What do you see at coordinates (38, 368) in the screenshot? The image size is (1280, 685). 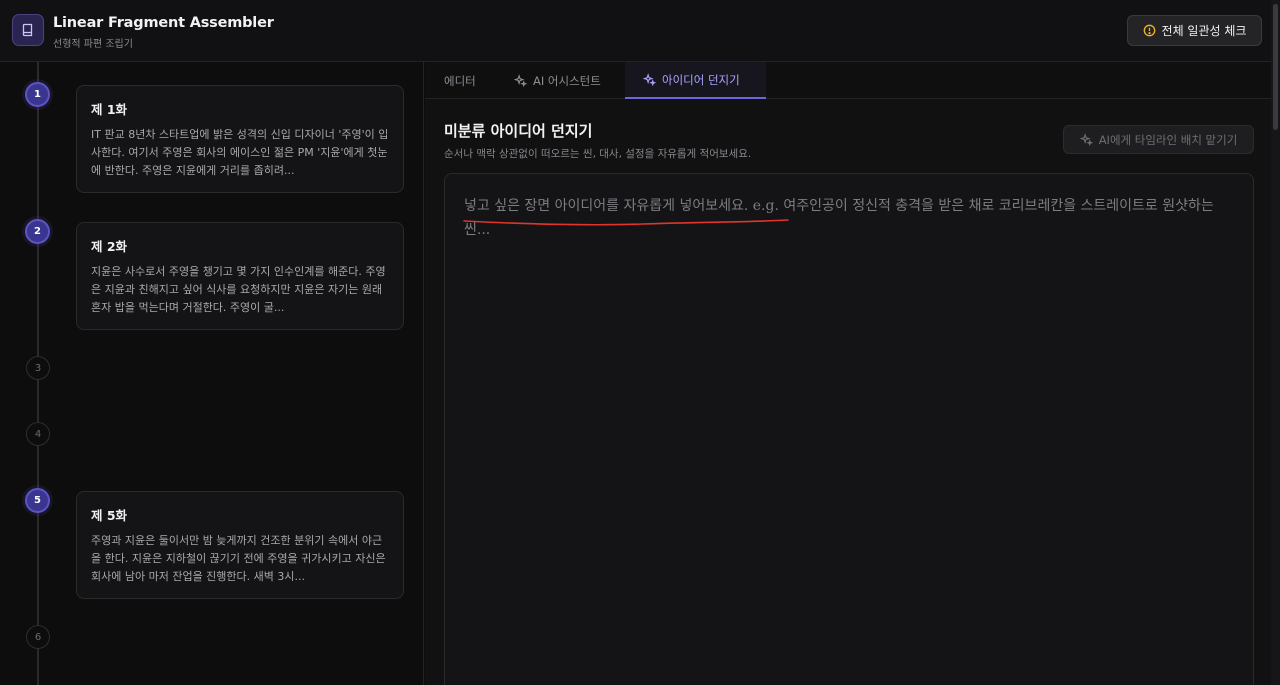 I see `timeline-node-3: 3` at bounding box center [38, 368].